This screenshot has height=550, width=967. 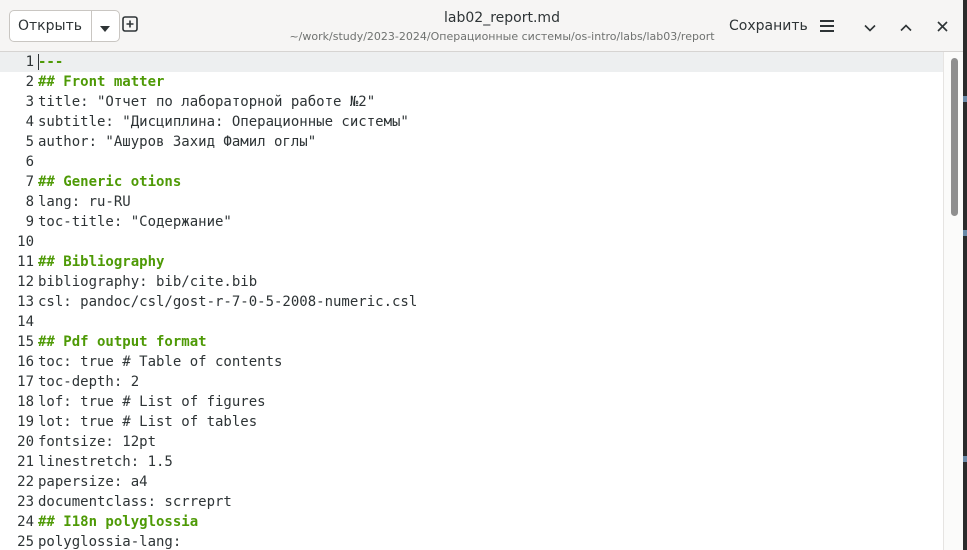 I want to click on line-number: 14, so click(x=25, y=322).